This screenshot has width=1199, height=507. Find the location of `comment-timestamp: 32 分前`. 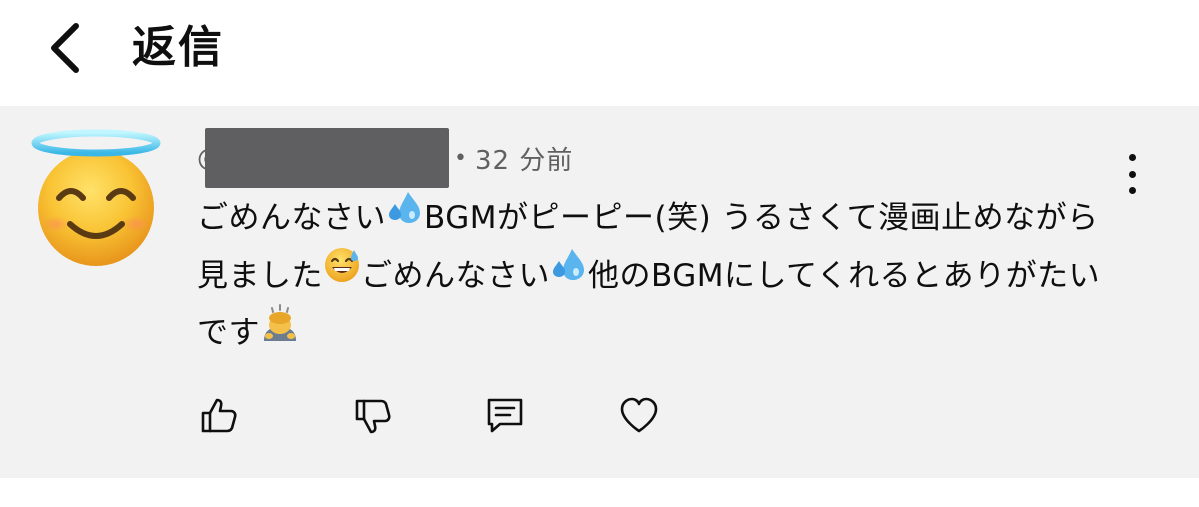

comment-timestamp: 32 分前 is located at coordinates (524, 158).